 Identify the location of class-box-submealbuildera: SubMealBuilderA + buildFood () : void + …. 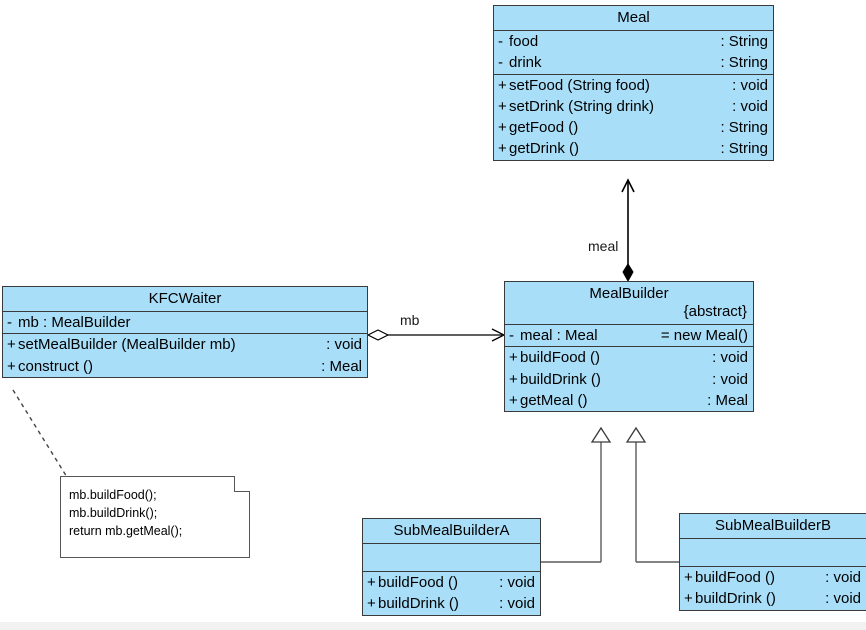
(451, 567).